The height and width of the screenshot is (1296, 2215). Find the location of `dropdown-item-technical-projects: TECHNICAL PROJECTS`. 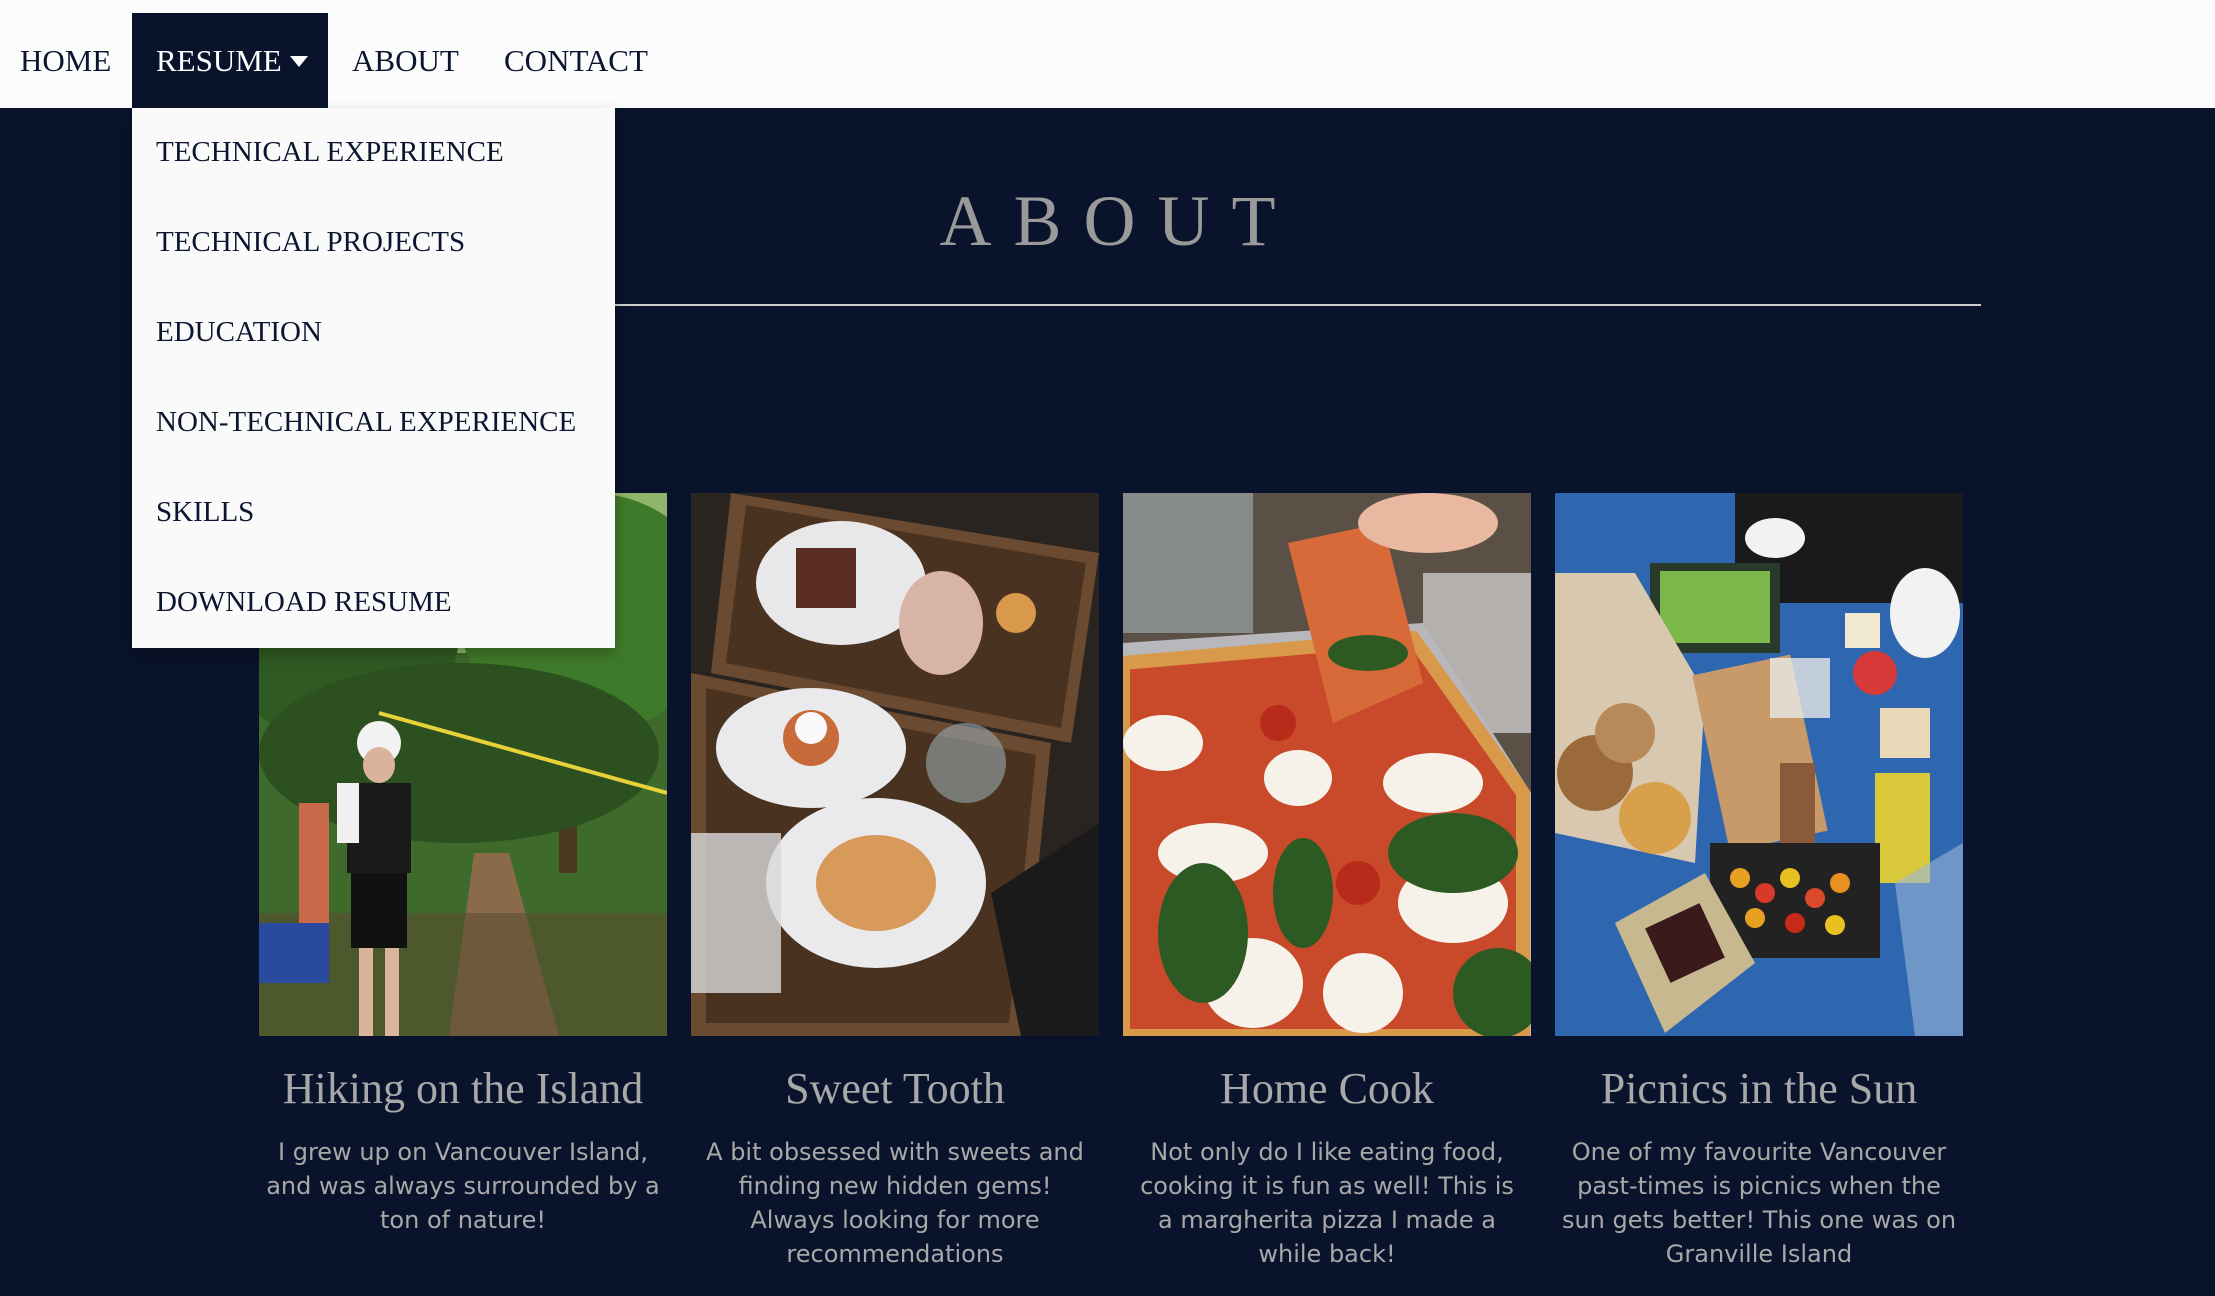

dropdown-item-technical-projects: TECHNICAL PROJECTS is located at coordinates (310, 242).